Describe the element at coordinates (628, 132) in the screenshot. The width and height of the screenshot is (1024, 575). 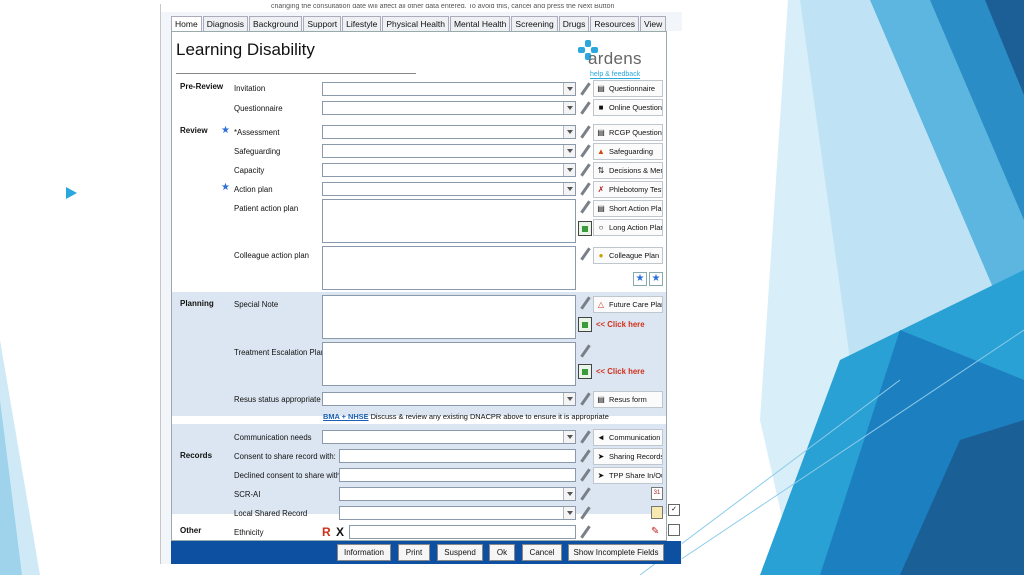
I see `rcgp-questionnaire-button: ▤RCGP Questionna` at that location.